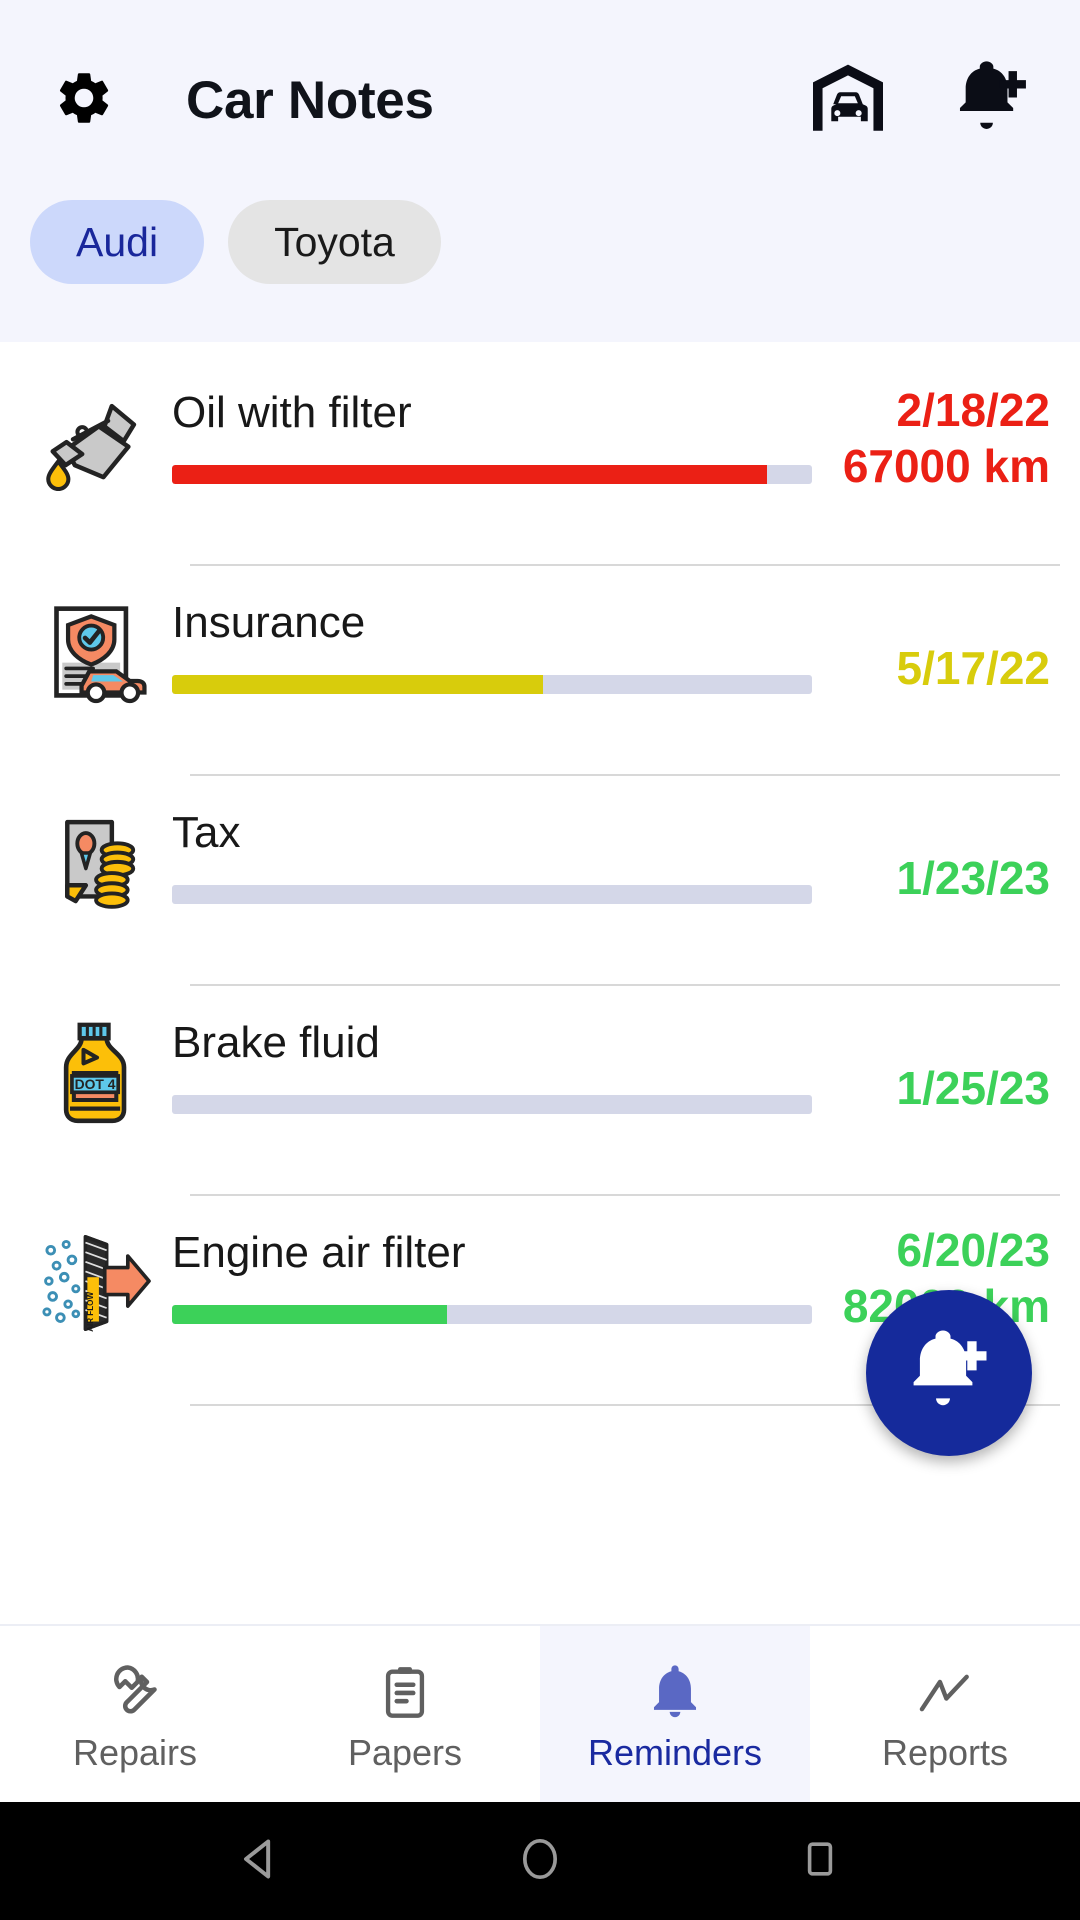 The height and width of the screenshot is (1920, 1080). I want to click on reminder-date: 5/17/22, so click(973, 668).